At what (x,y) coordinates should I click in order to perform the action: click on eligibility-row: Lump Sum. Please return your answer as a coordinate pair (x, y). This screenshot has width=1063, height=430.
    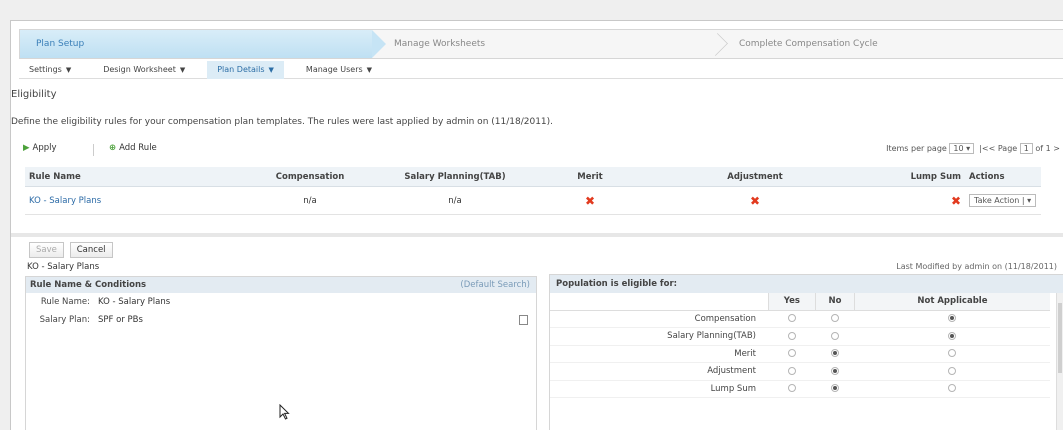
    Looking at the image, I should click on (800, 389).